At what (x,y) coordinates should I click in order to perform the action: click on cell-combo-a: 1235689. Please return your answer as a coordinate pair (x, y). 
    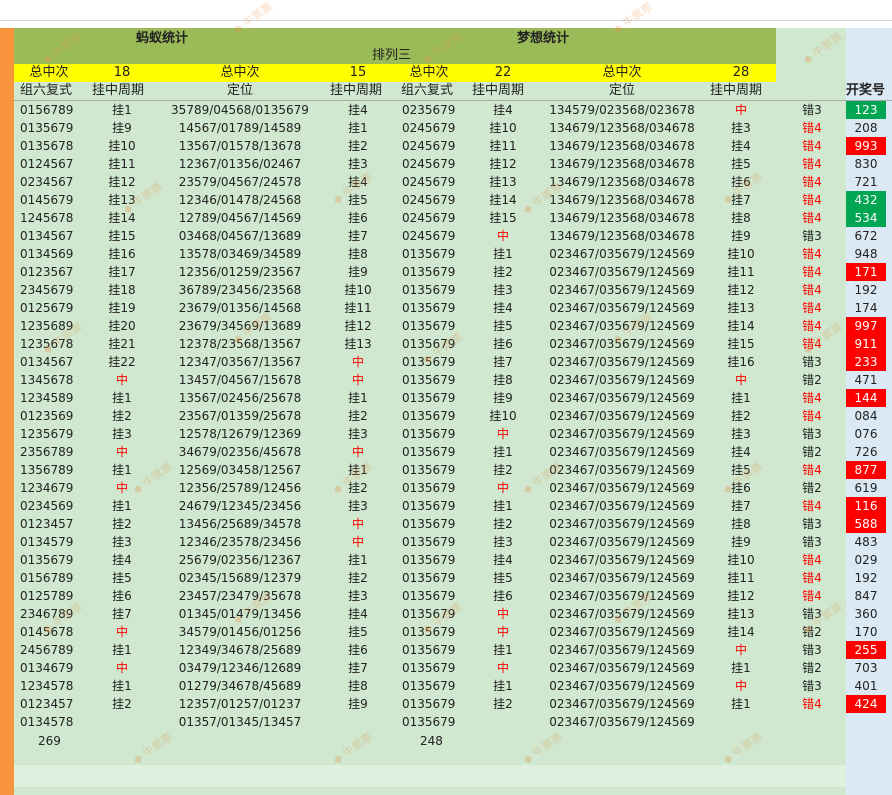
    Looking at the image, I should click on (55, 326).